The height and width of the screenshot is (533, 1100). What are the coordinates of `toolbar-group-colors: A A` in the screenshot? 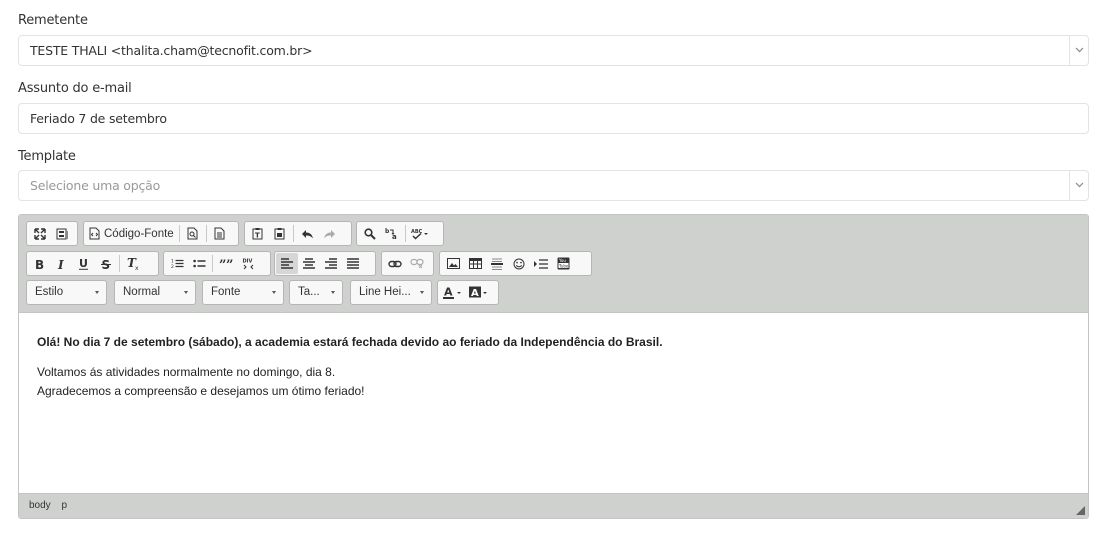 It's located at (468, 292).